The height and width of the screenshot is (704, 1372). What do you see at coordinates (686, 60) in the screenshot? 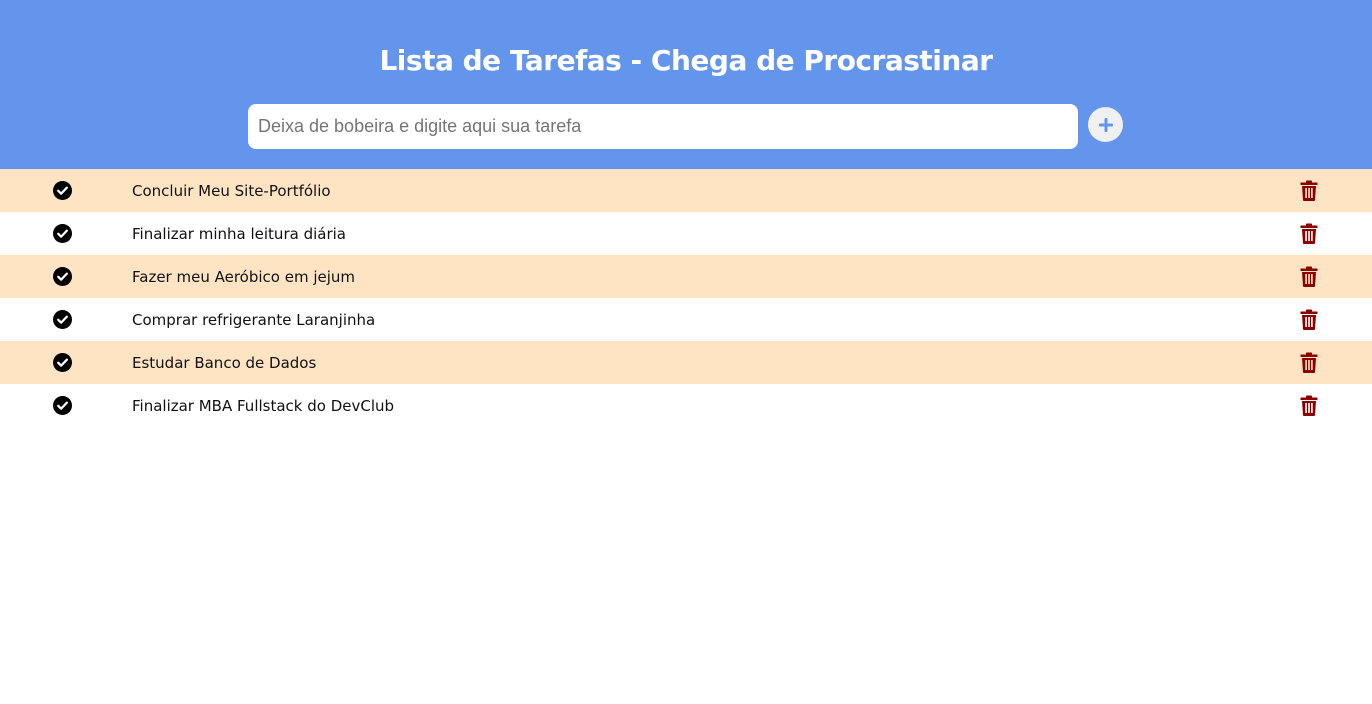
I see `page-title: Lista de Tarefas - Chega de Procrastinar` at bounding box center [686, 60].